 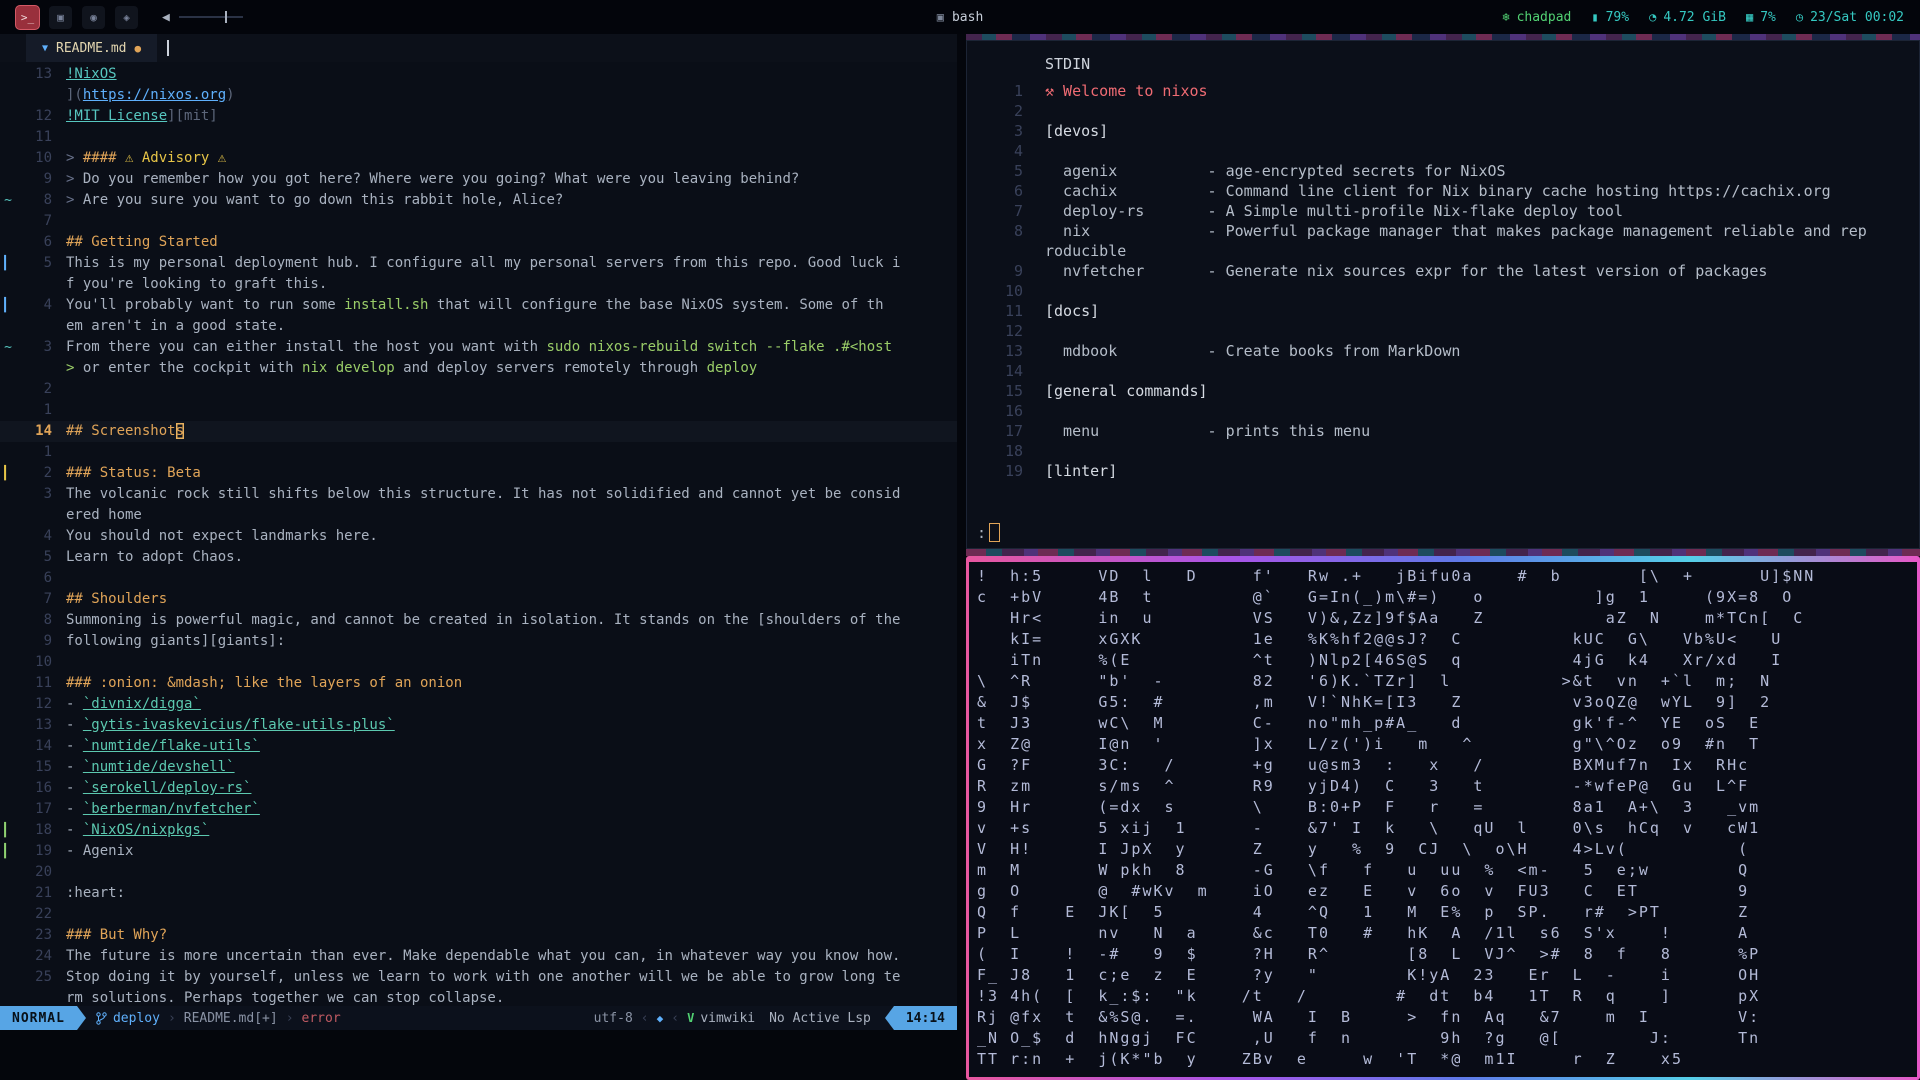 I want to click on line-number: 3, so click(x=47, y=347).